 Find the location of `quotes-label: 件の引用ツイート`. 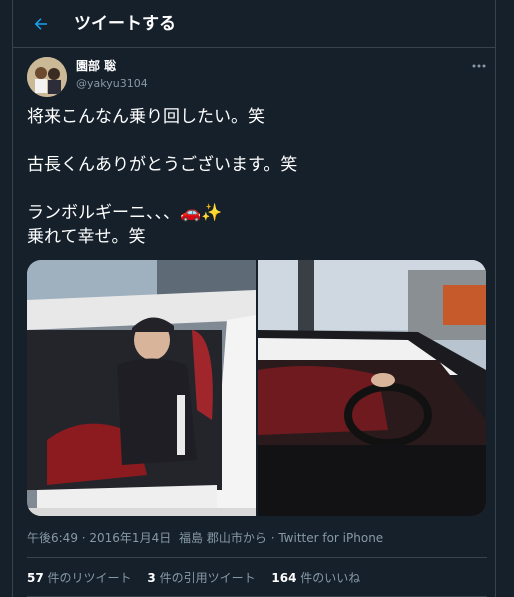

quotes-label: 件の引用ツイート is located at coordinates (207, 578).